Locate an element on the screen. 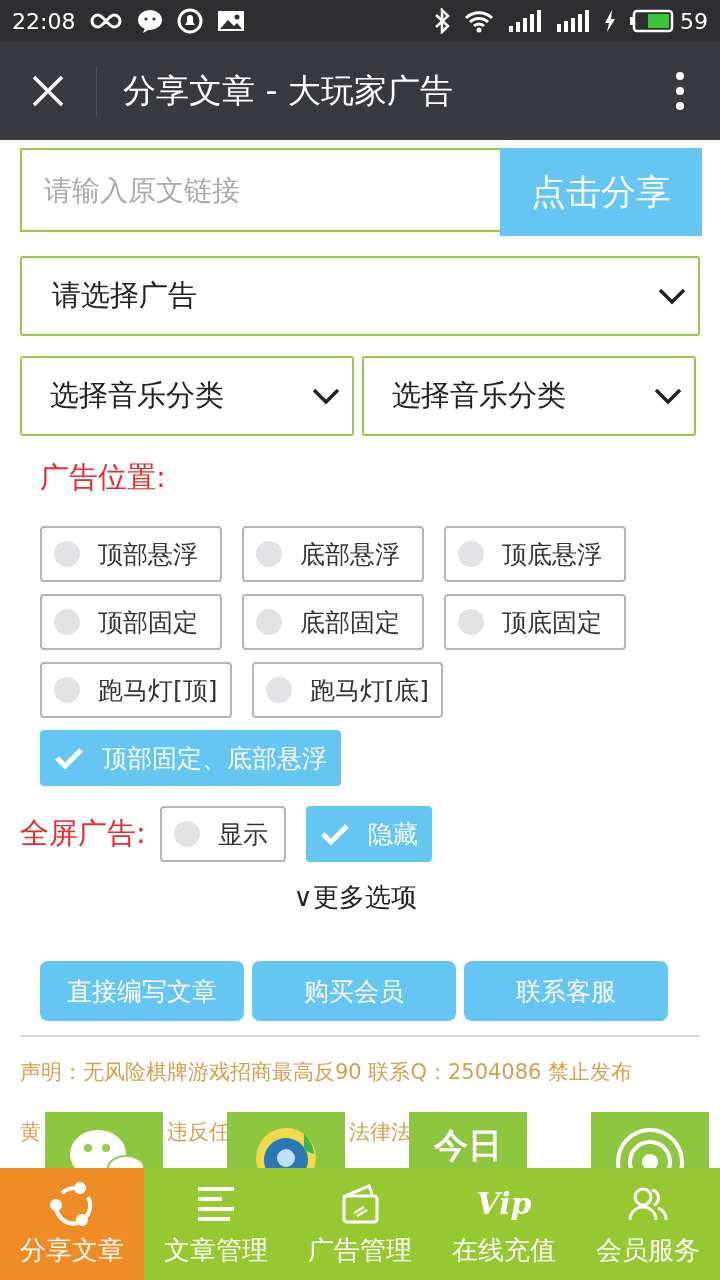 The width and height of the screenshot is (720, 1280). ad-select: 请选择广告 is located at coordinates (360, 296).